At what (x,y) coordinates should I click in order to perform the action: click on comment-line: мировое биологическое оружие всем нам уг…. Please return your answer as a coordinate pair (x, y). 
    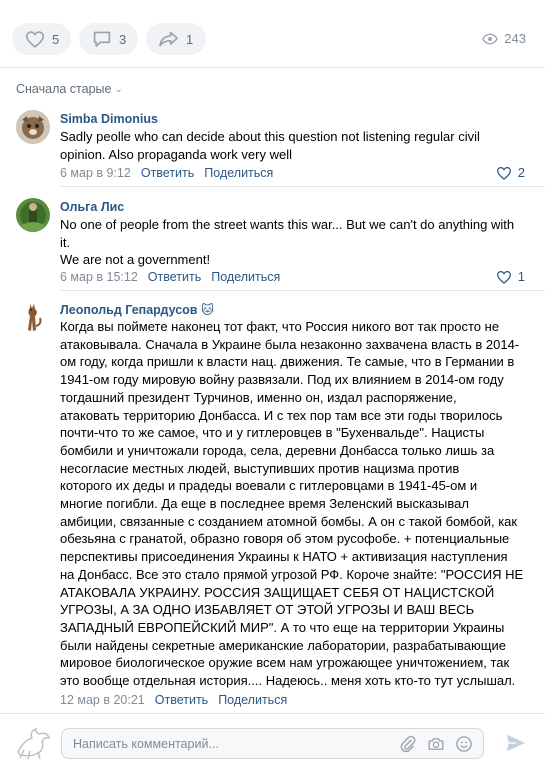
    Looking at the image, I should click on (285, 663).